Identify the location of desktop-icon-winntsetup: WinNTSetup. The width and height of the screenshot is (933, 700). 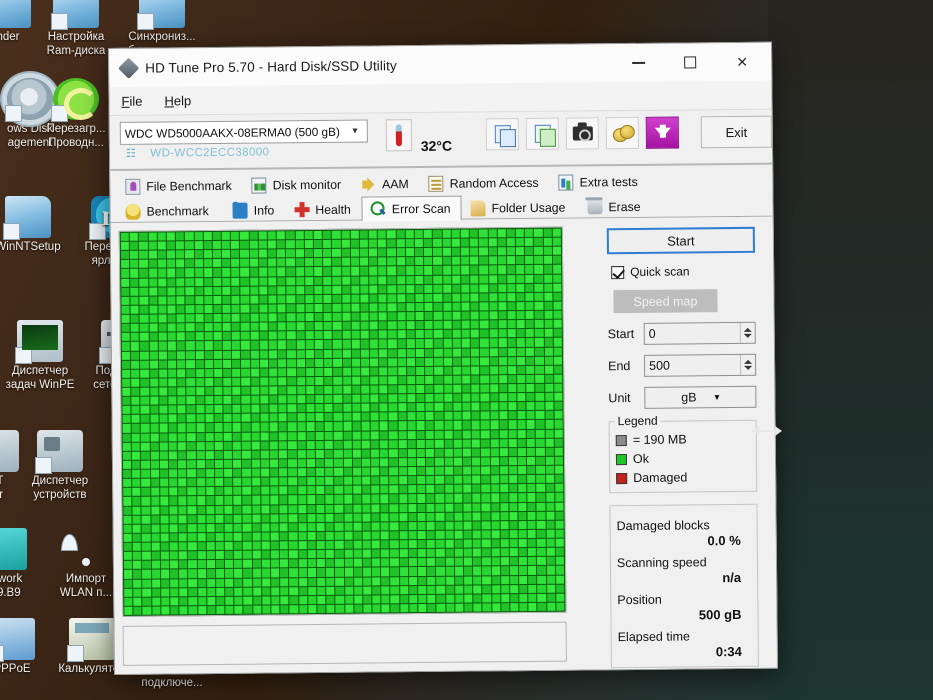
(38, 225).